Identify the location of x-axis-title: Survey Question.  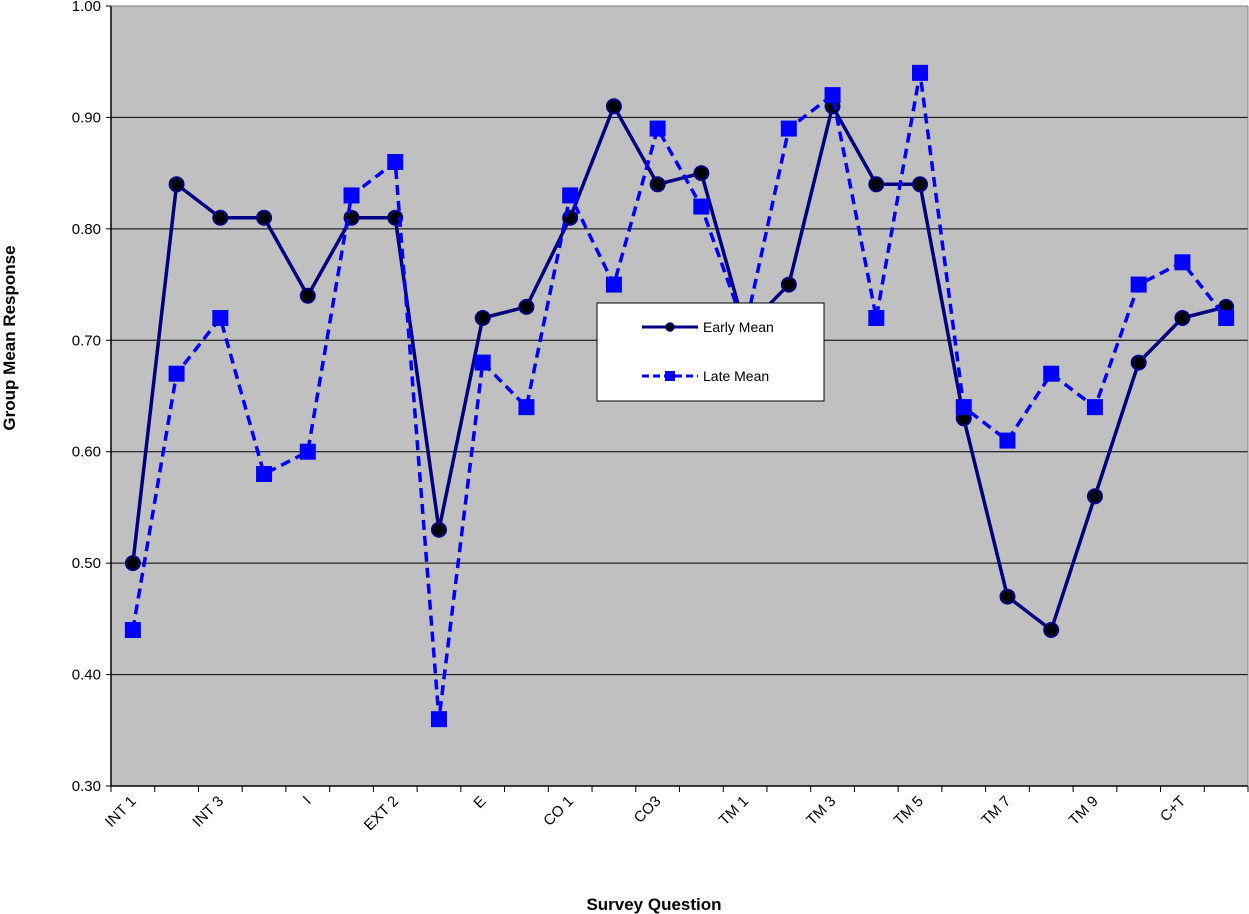
(653, 904).